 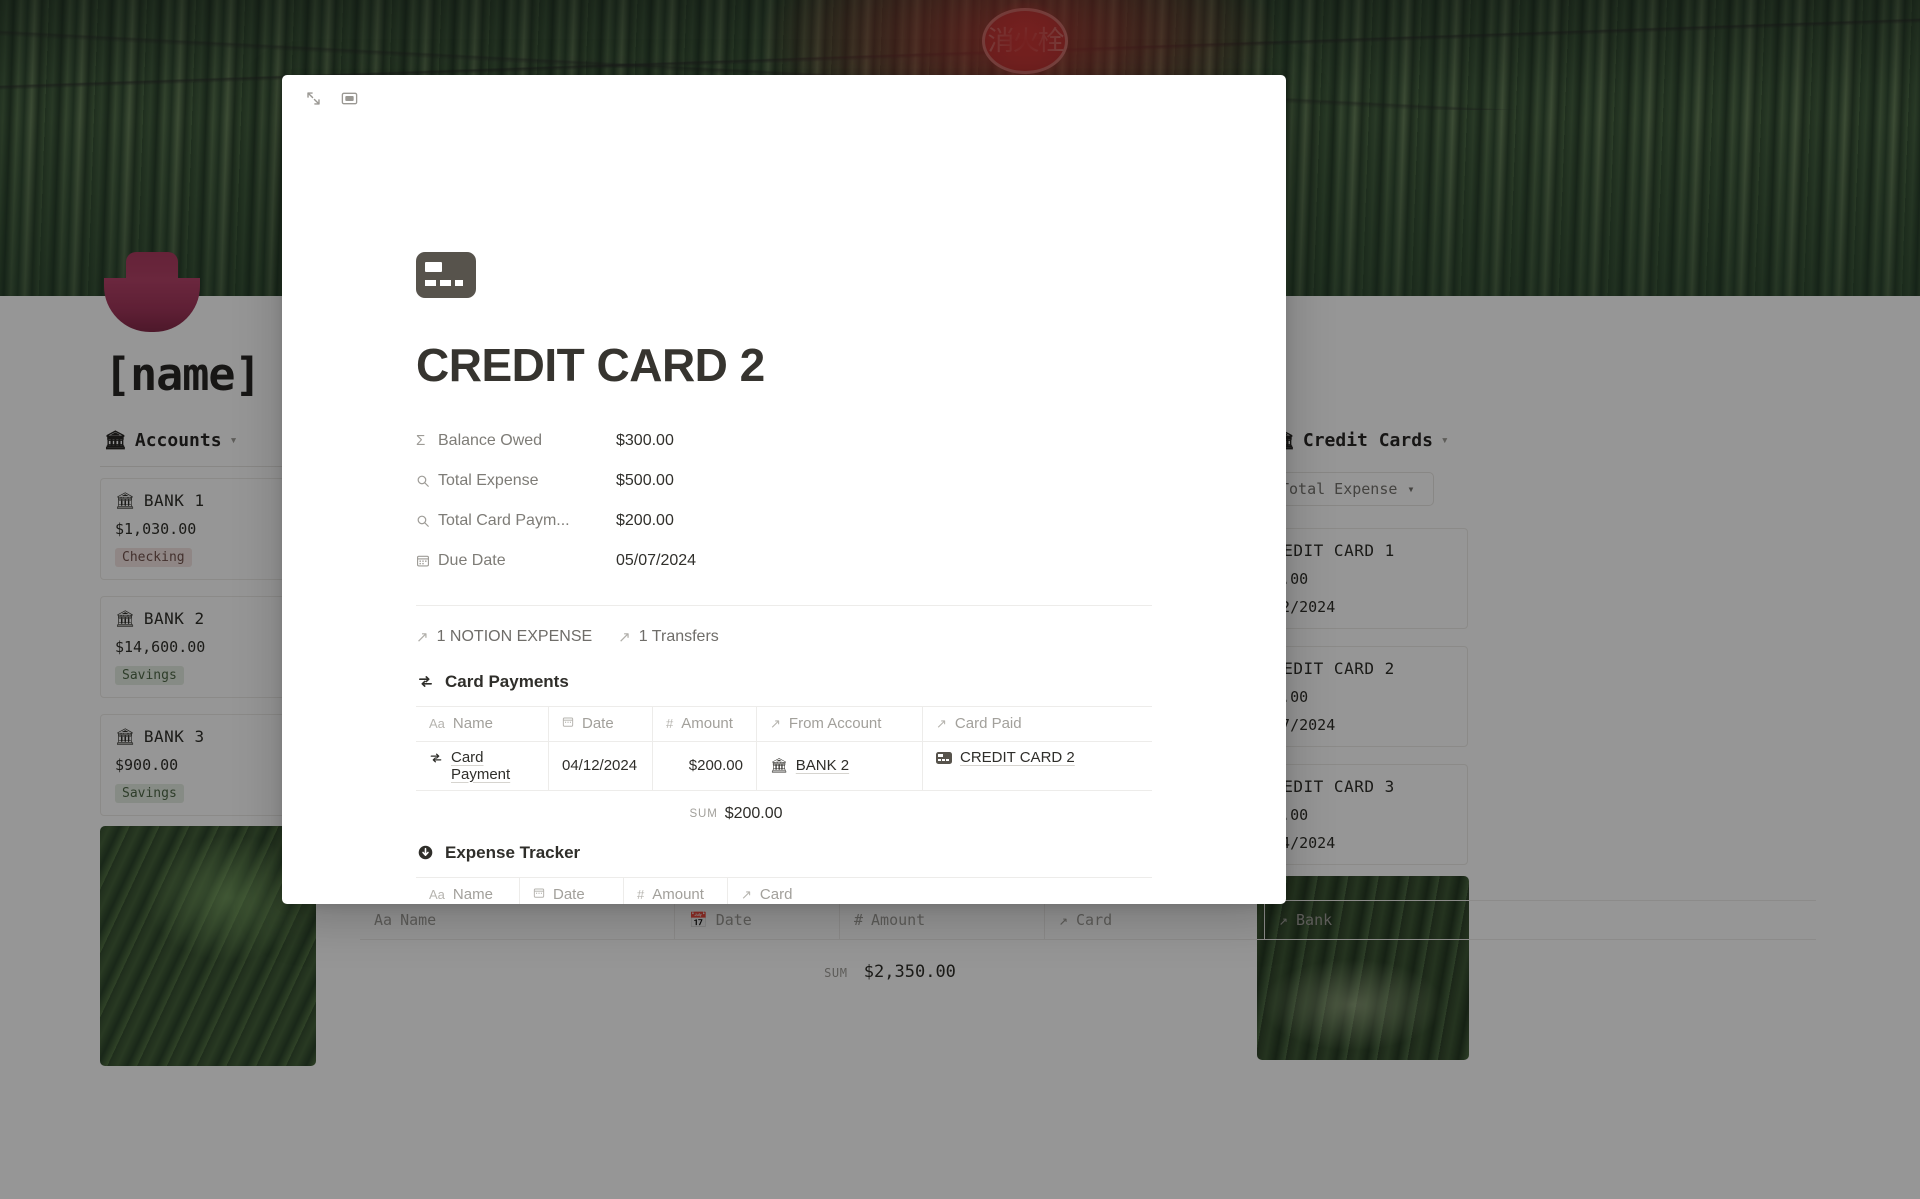 I want to click on sum-value: $200.00, so click(x=753, y=813).